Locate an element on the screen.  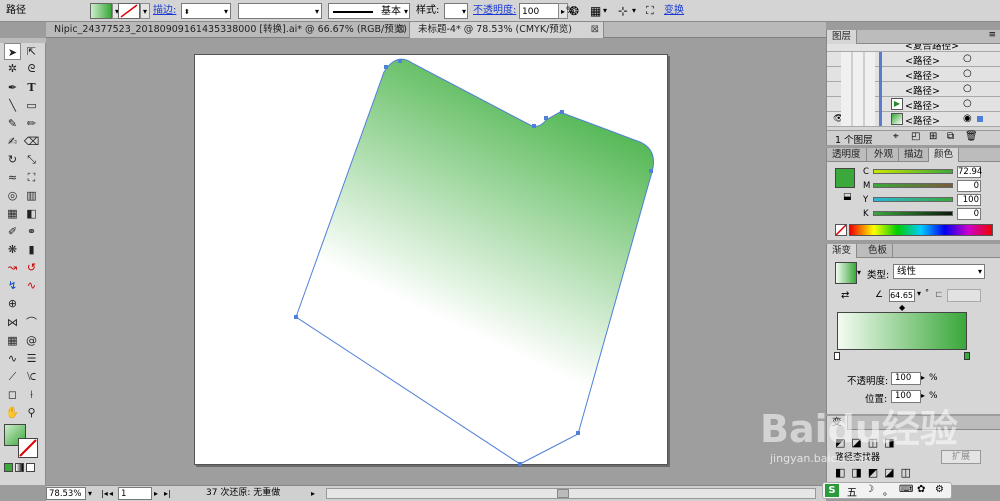
angle-field: 64.65 is located at coordinates (902, 295).